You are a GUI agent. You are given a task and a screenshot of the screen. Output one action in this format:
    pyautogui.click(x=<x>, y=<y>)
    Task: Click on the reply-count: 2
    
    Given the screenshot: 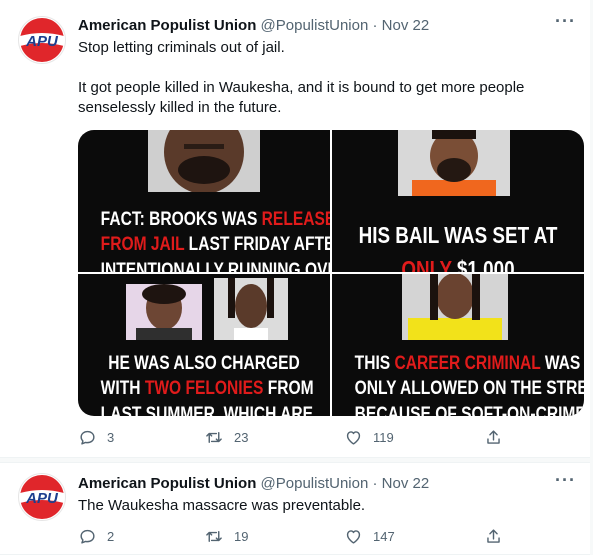 What is the action you would take?
    pyautogui.click(x=111, y=536)
    